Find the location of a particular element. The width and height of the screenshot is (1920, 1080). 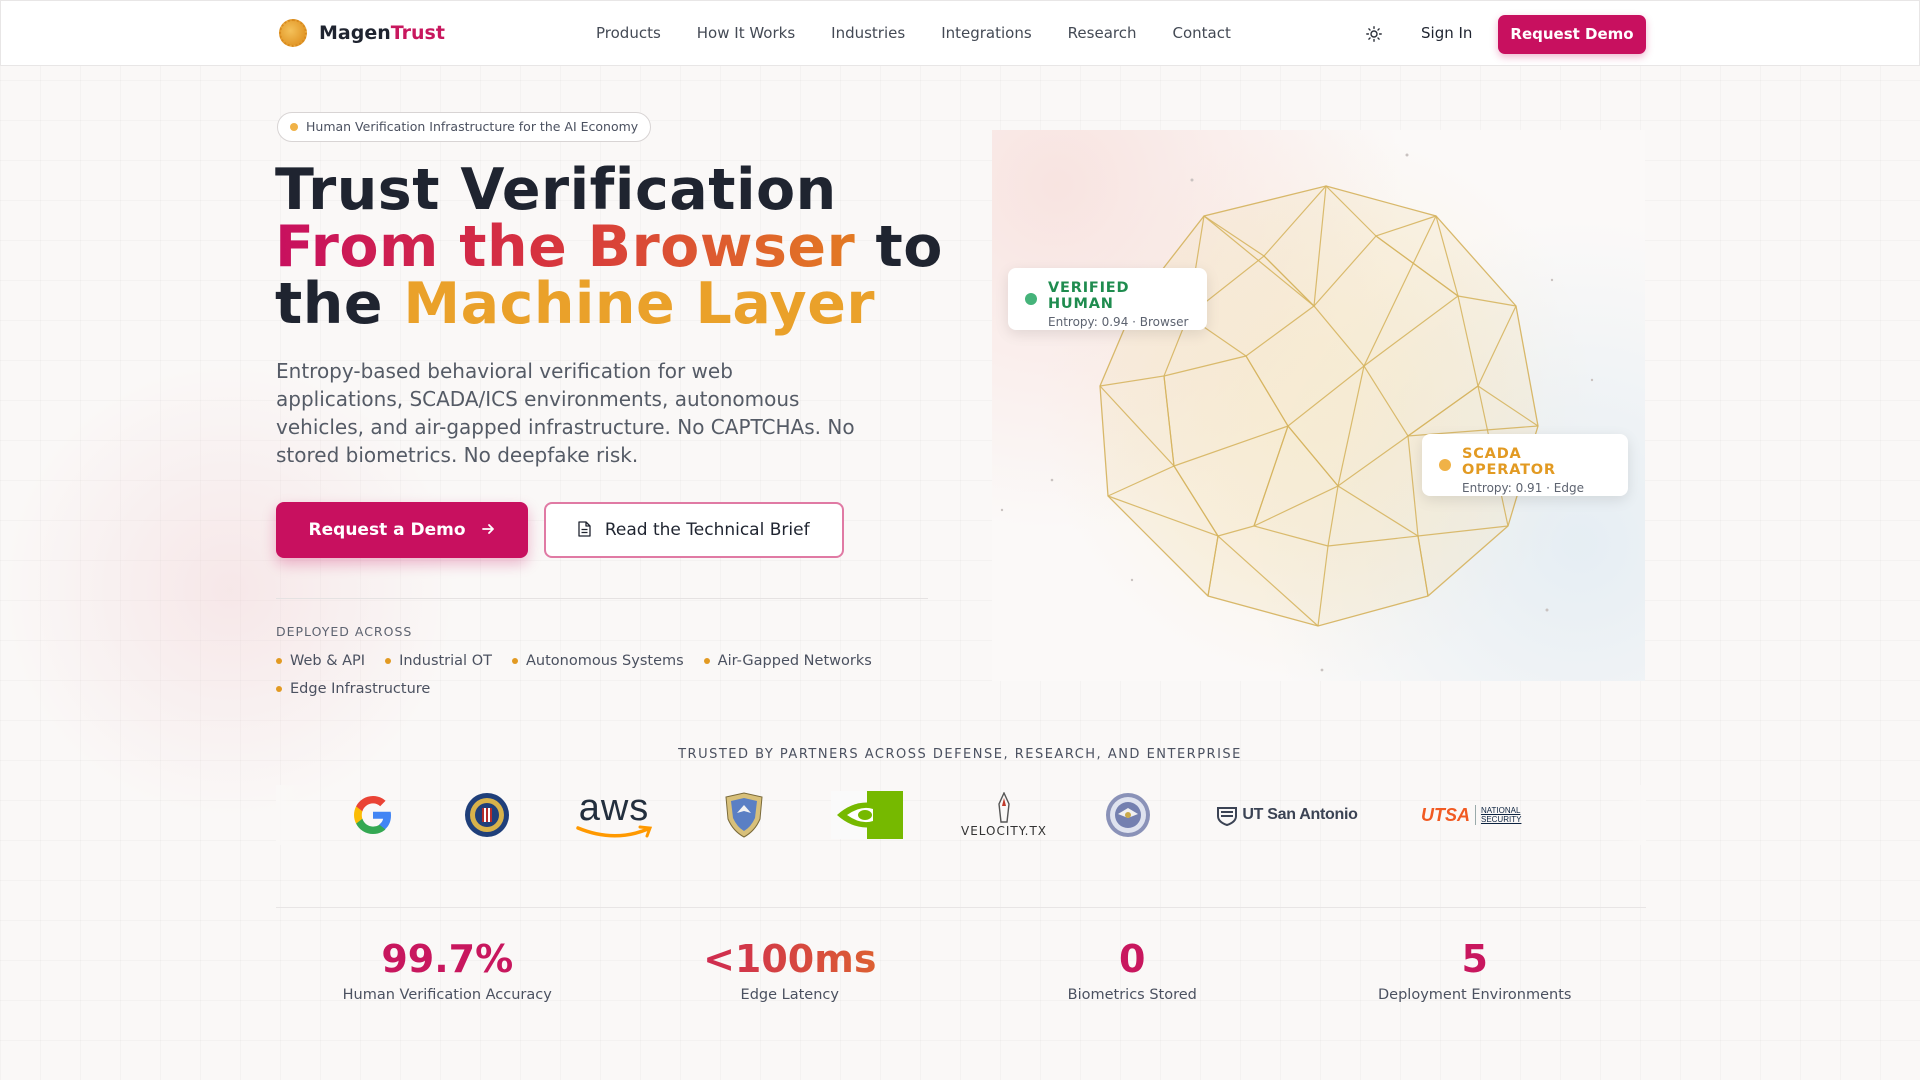

brand-logo-link: MagenTrust is located at coordinates (362, 33).